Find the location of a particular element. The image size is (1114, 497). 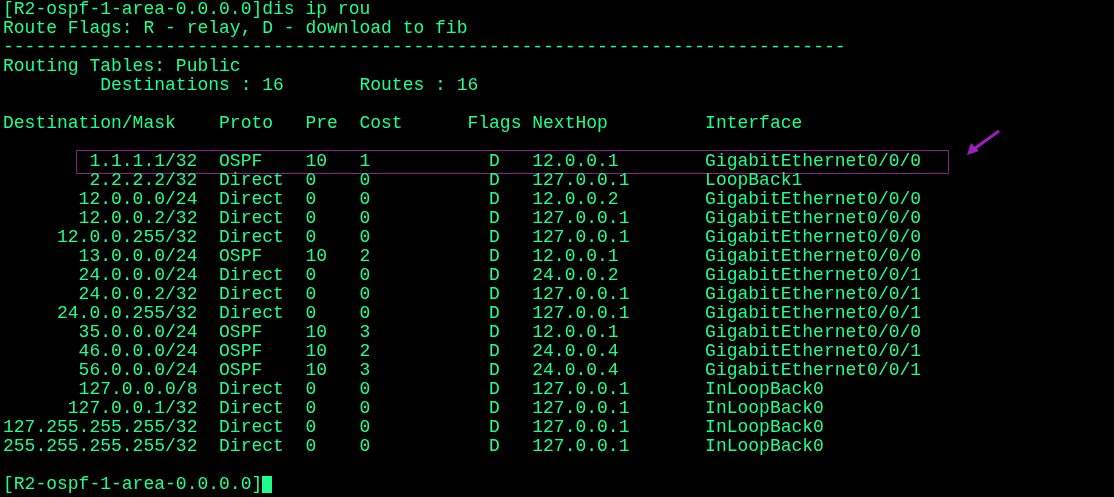

table-cell: 46.0.0.0/24 is located at coordinates (138, 351).